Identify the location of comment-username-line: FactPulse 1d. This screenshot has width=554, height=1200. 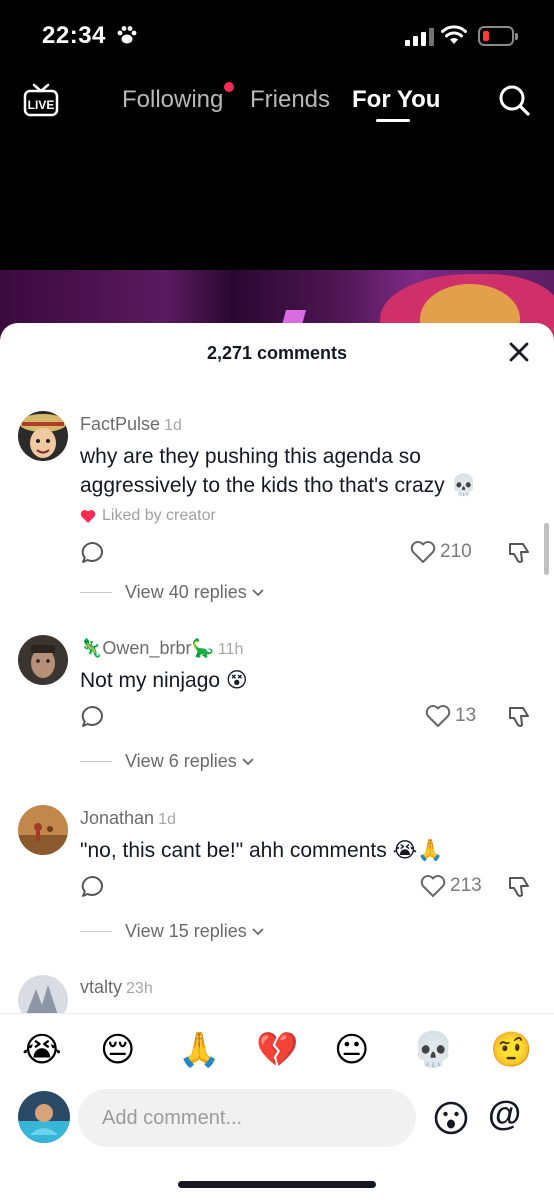
(131, 424).